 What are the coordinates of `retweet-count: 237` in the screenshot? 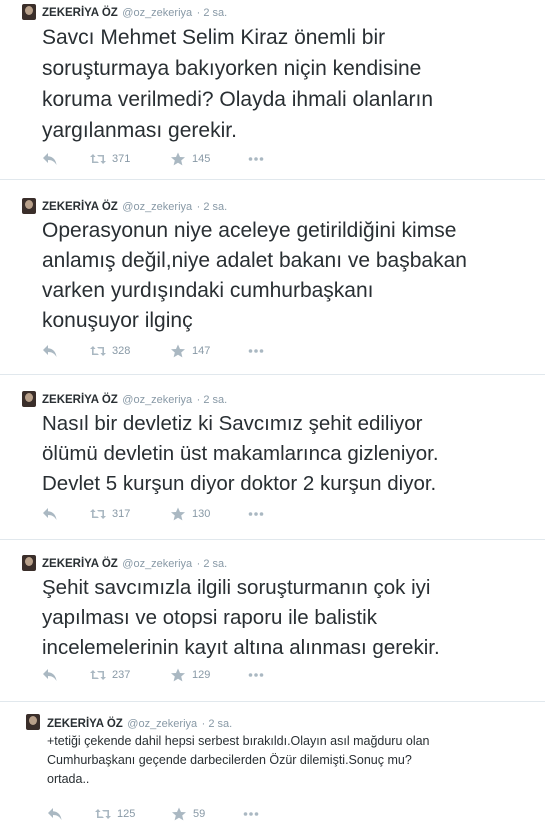 It's located at (121, 675).